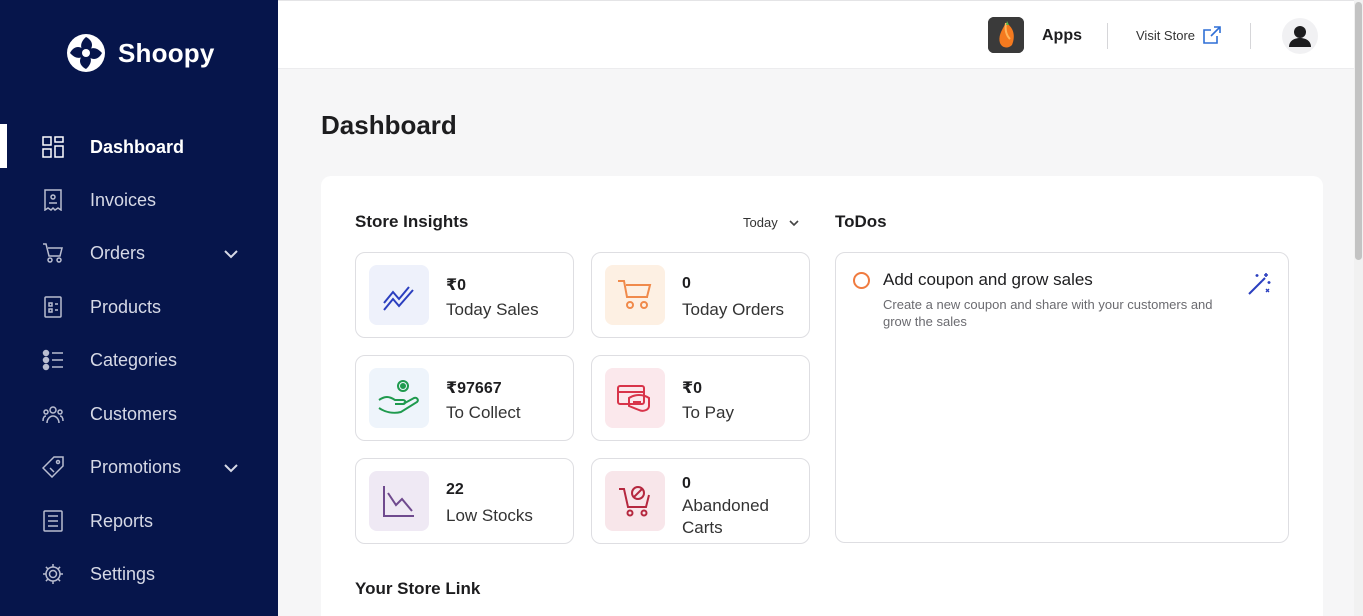 The height and width of the screenshot is (616, 1363). What do you see at coordinates (1006, 35) in the screenshot?
I see `apps-logo-icon` at bounding box center [1006, 35].